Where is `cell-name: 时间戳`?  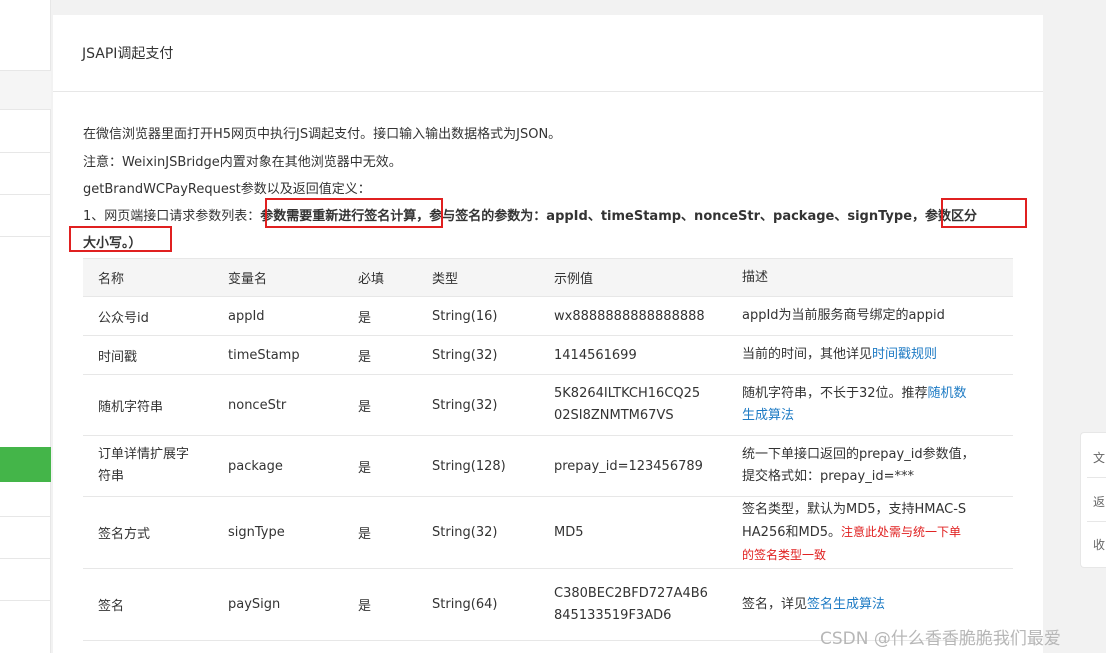 cell-name: 时间戳 is located at coordinates (148, 355).